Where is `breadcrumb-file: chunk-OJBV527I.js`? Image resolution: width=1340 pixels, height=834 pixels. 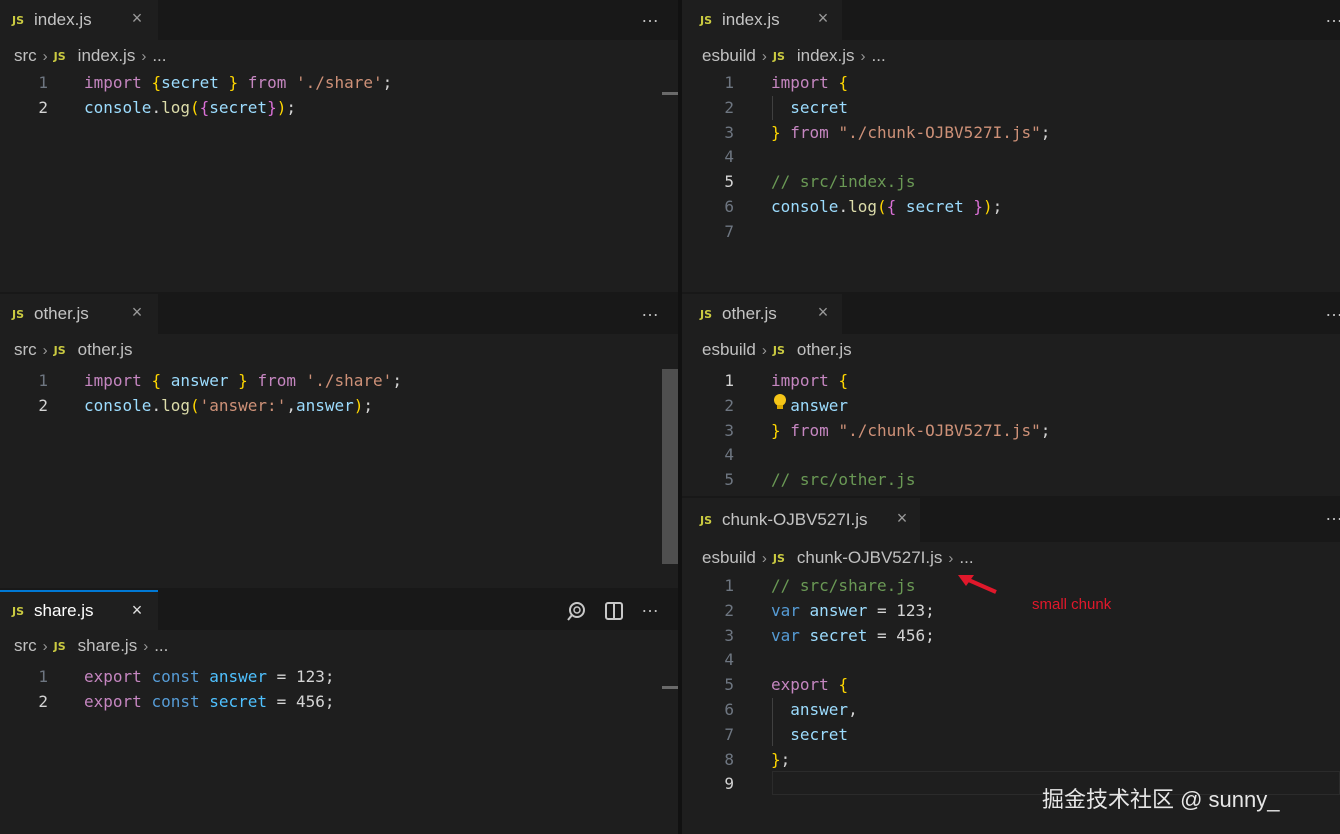
breadcrumb-file: chunk-OJBV527I.js is located at coordinates (870, 558).